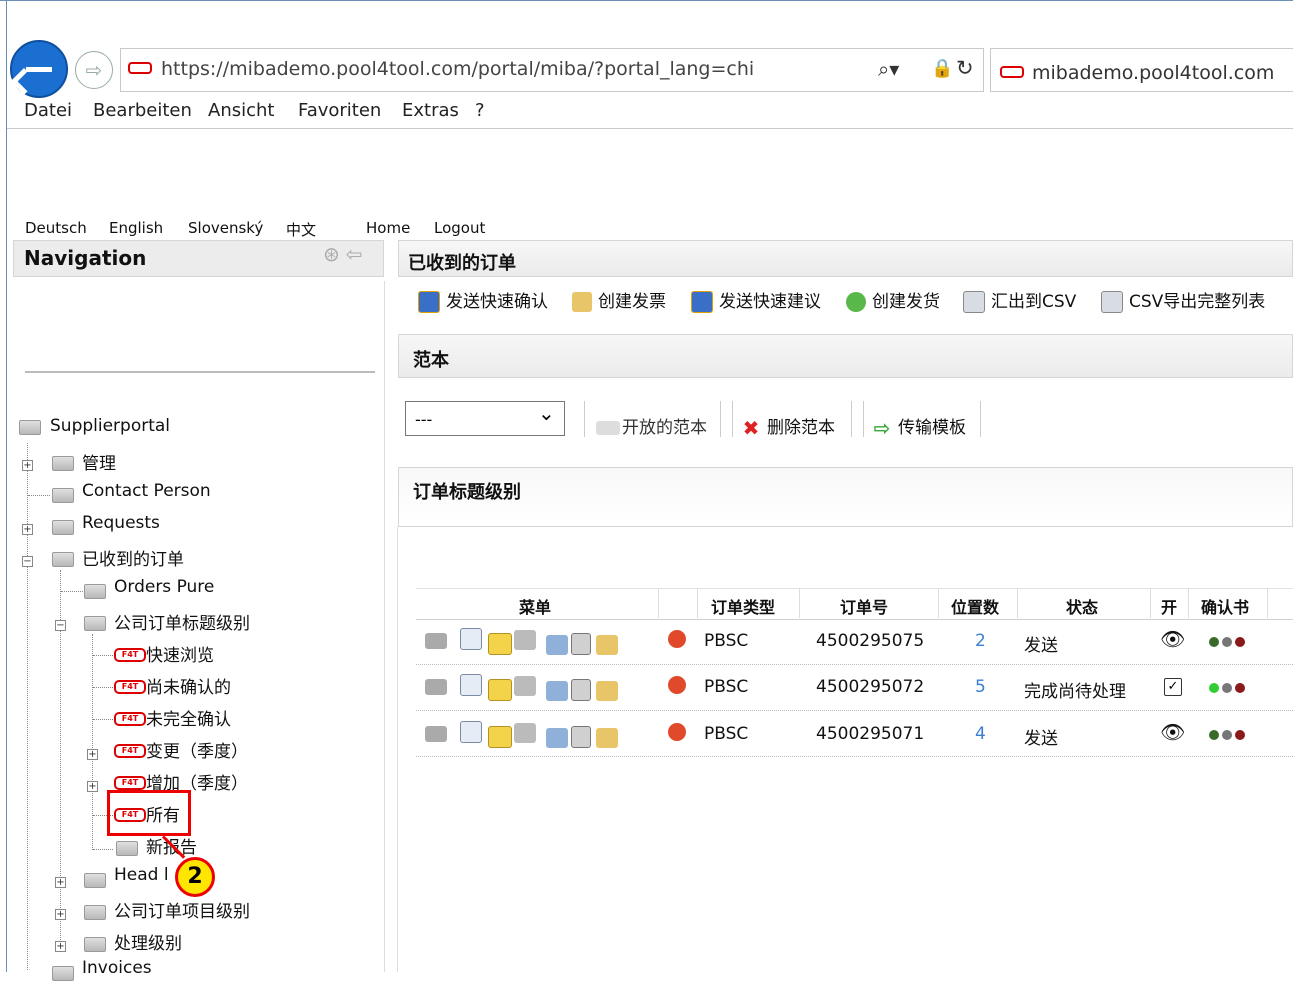  Describe the element at coordinates (619, 299) in the screenshot. I see `create-invoice-button: 创建发票` at that location.